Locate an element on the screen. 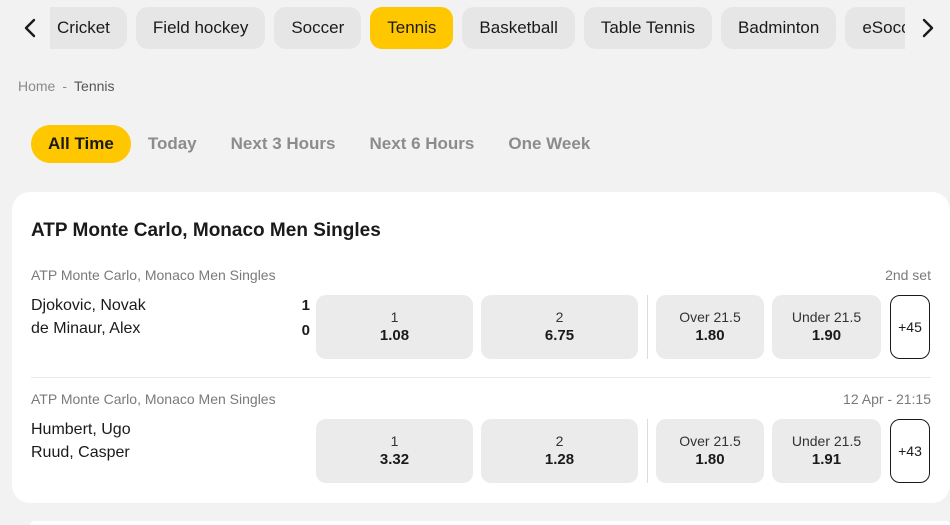 This screenshot has height=525, width=950. odd-button-under: Under 21.5 1.90 is located at coordinates (826, 327).